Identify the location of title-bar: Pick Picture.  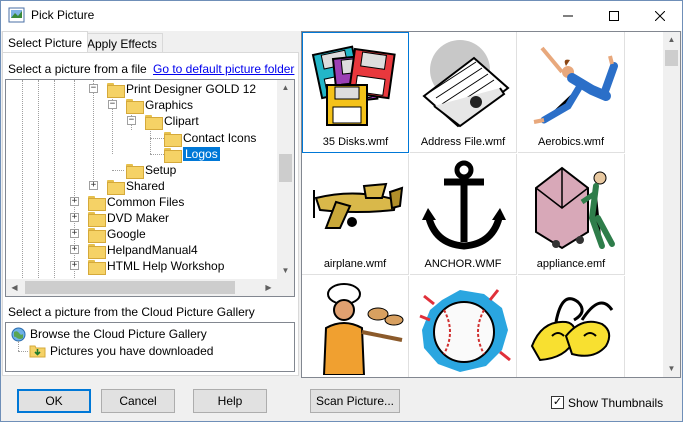
(341, 15).